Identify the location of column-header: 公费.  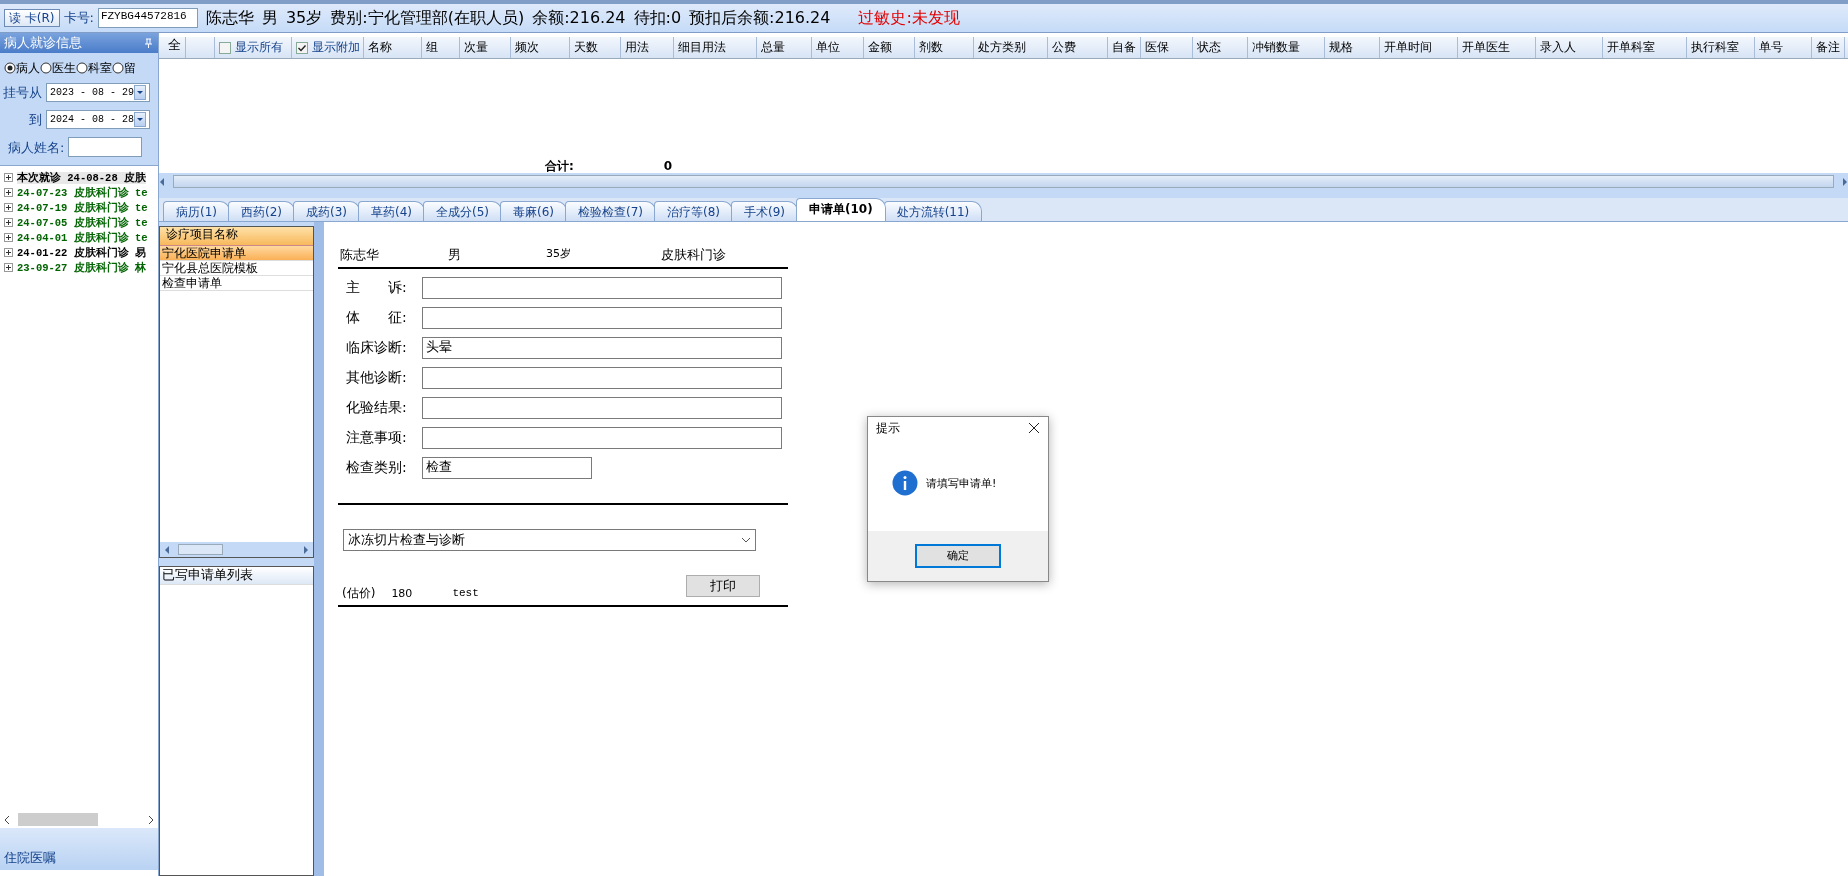
(1078, 47).